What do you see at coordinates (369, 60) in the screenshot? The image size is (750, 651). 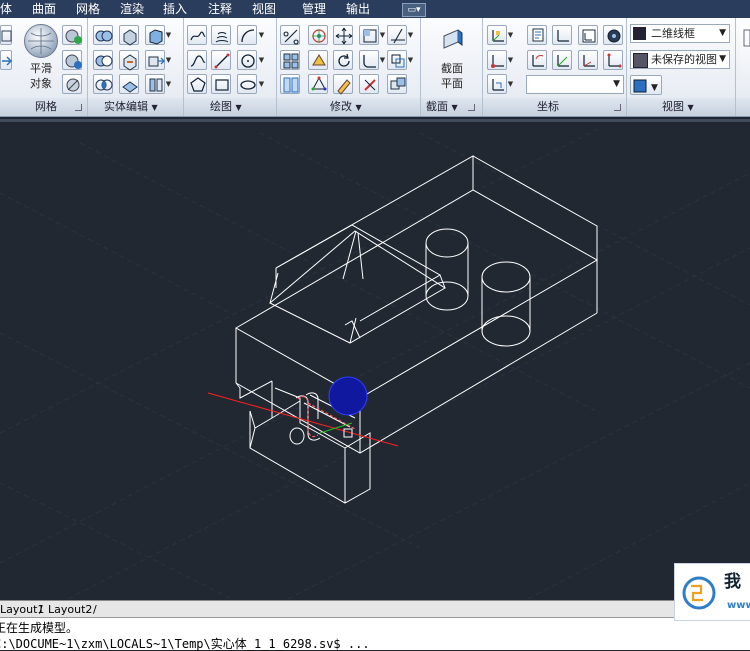 I see `fillet-button` at bounding box center [369, 60].